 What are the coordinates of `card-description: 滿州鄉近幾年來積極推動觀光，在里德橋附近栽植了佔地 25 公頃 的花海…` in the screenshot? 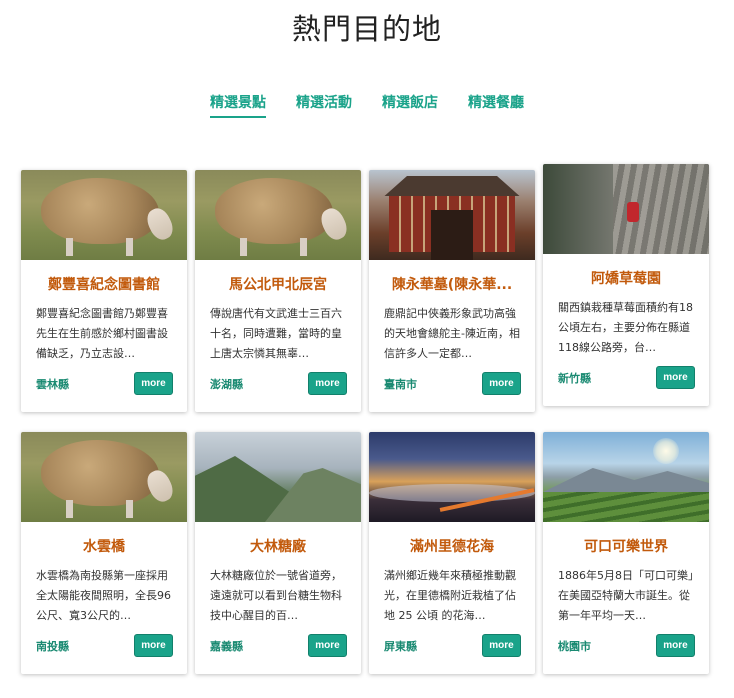 It's located at (450, 595).